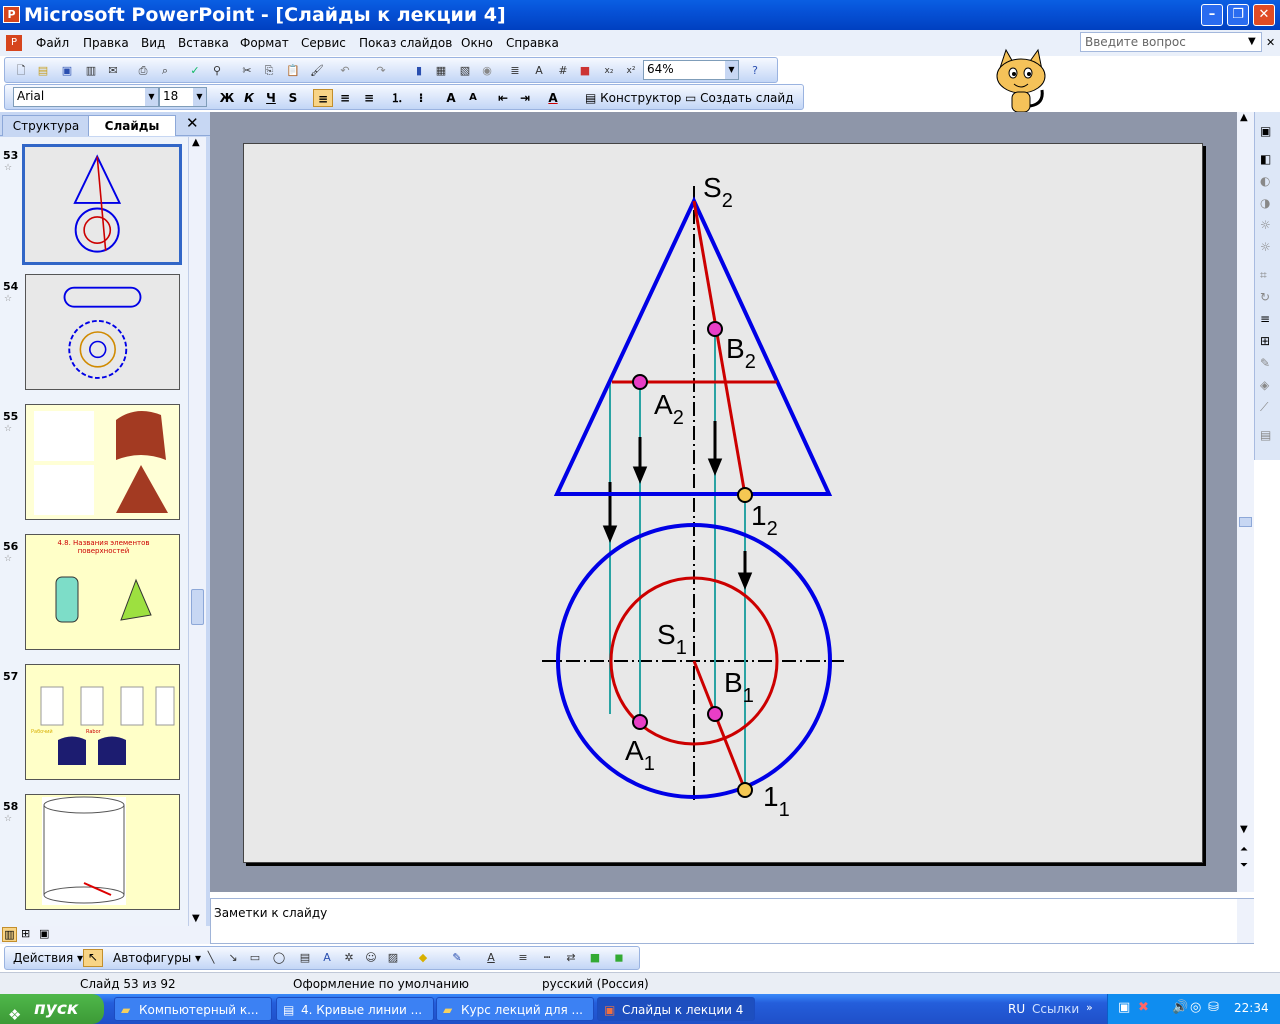 The width and height of the screenshot is (1280, 1024). What do you see at coordinates (1244, 117) in the screenshot?
I see `scroll-up-icon: ▲` at bounding box center [1244, 117].